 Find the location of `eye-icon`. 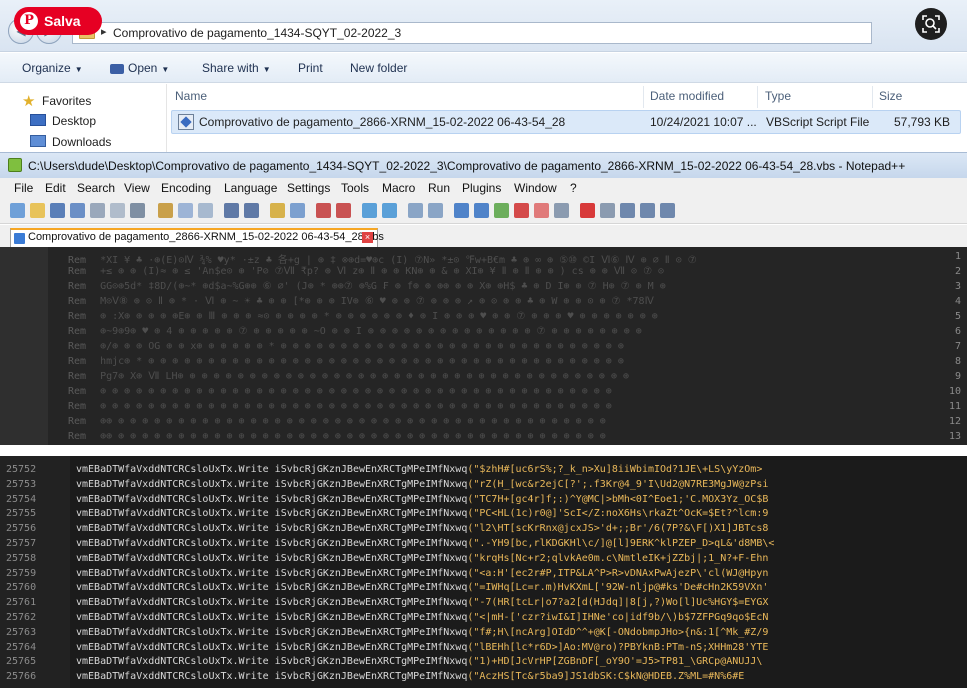

eye-icon is located at coordinates (561, 210).